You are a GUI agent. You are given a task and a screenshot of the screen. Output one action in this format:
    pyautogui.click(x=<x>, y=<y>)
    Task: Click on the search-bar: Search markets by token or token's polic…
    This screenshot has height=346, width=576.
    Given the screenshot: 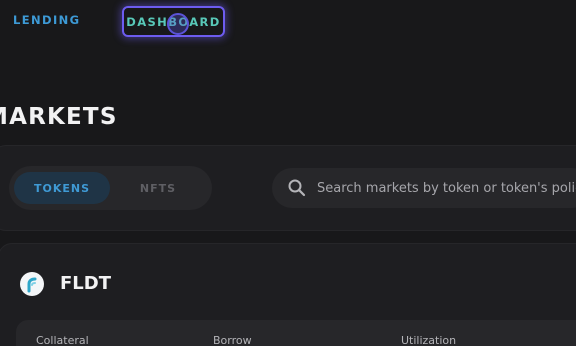 What is the action you would take?
    pyautogui.click(x=424, y=188)
    